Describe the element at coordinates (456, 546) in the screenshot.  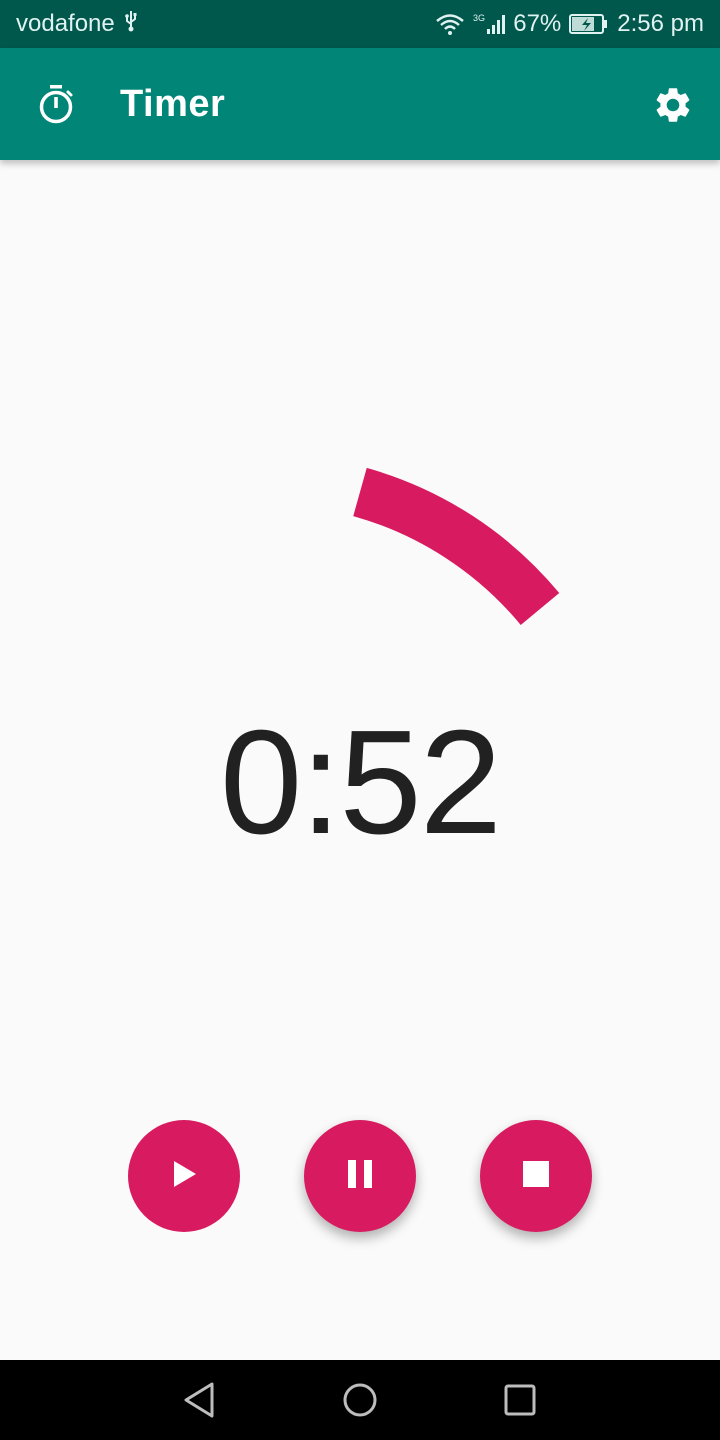
I see `progress-arc-segment` at that location.